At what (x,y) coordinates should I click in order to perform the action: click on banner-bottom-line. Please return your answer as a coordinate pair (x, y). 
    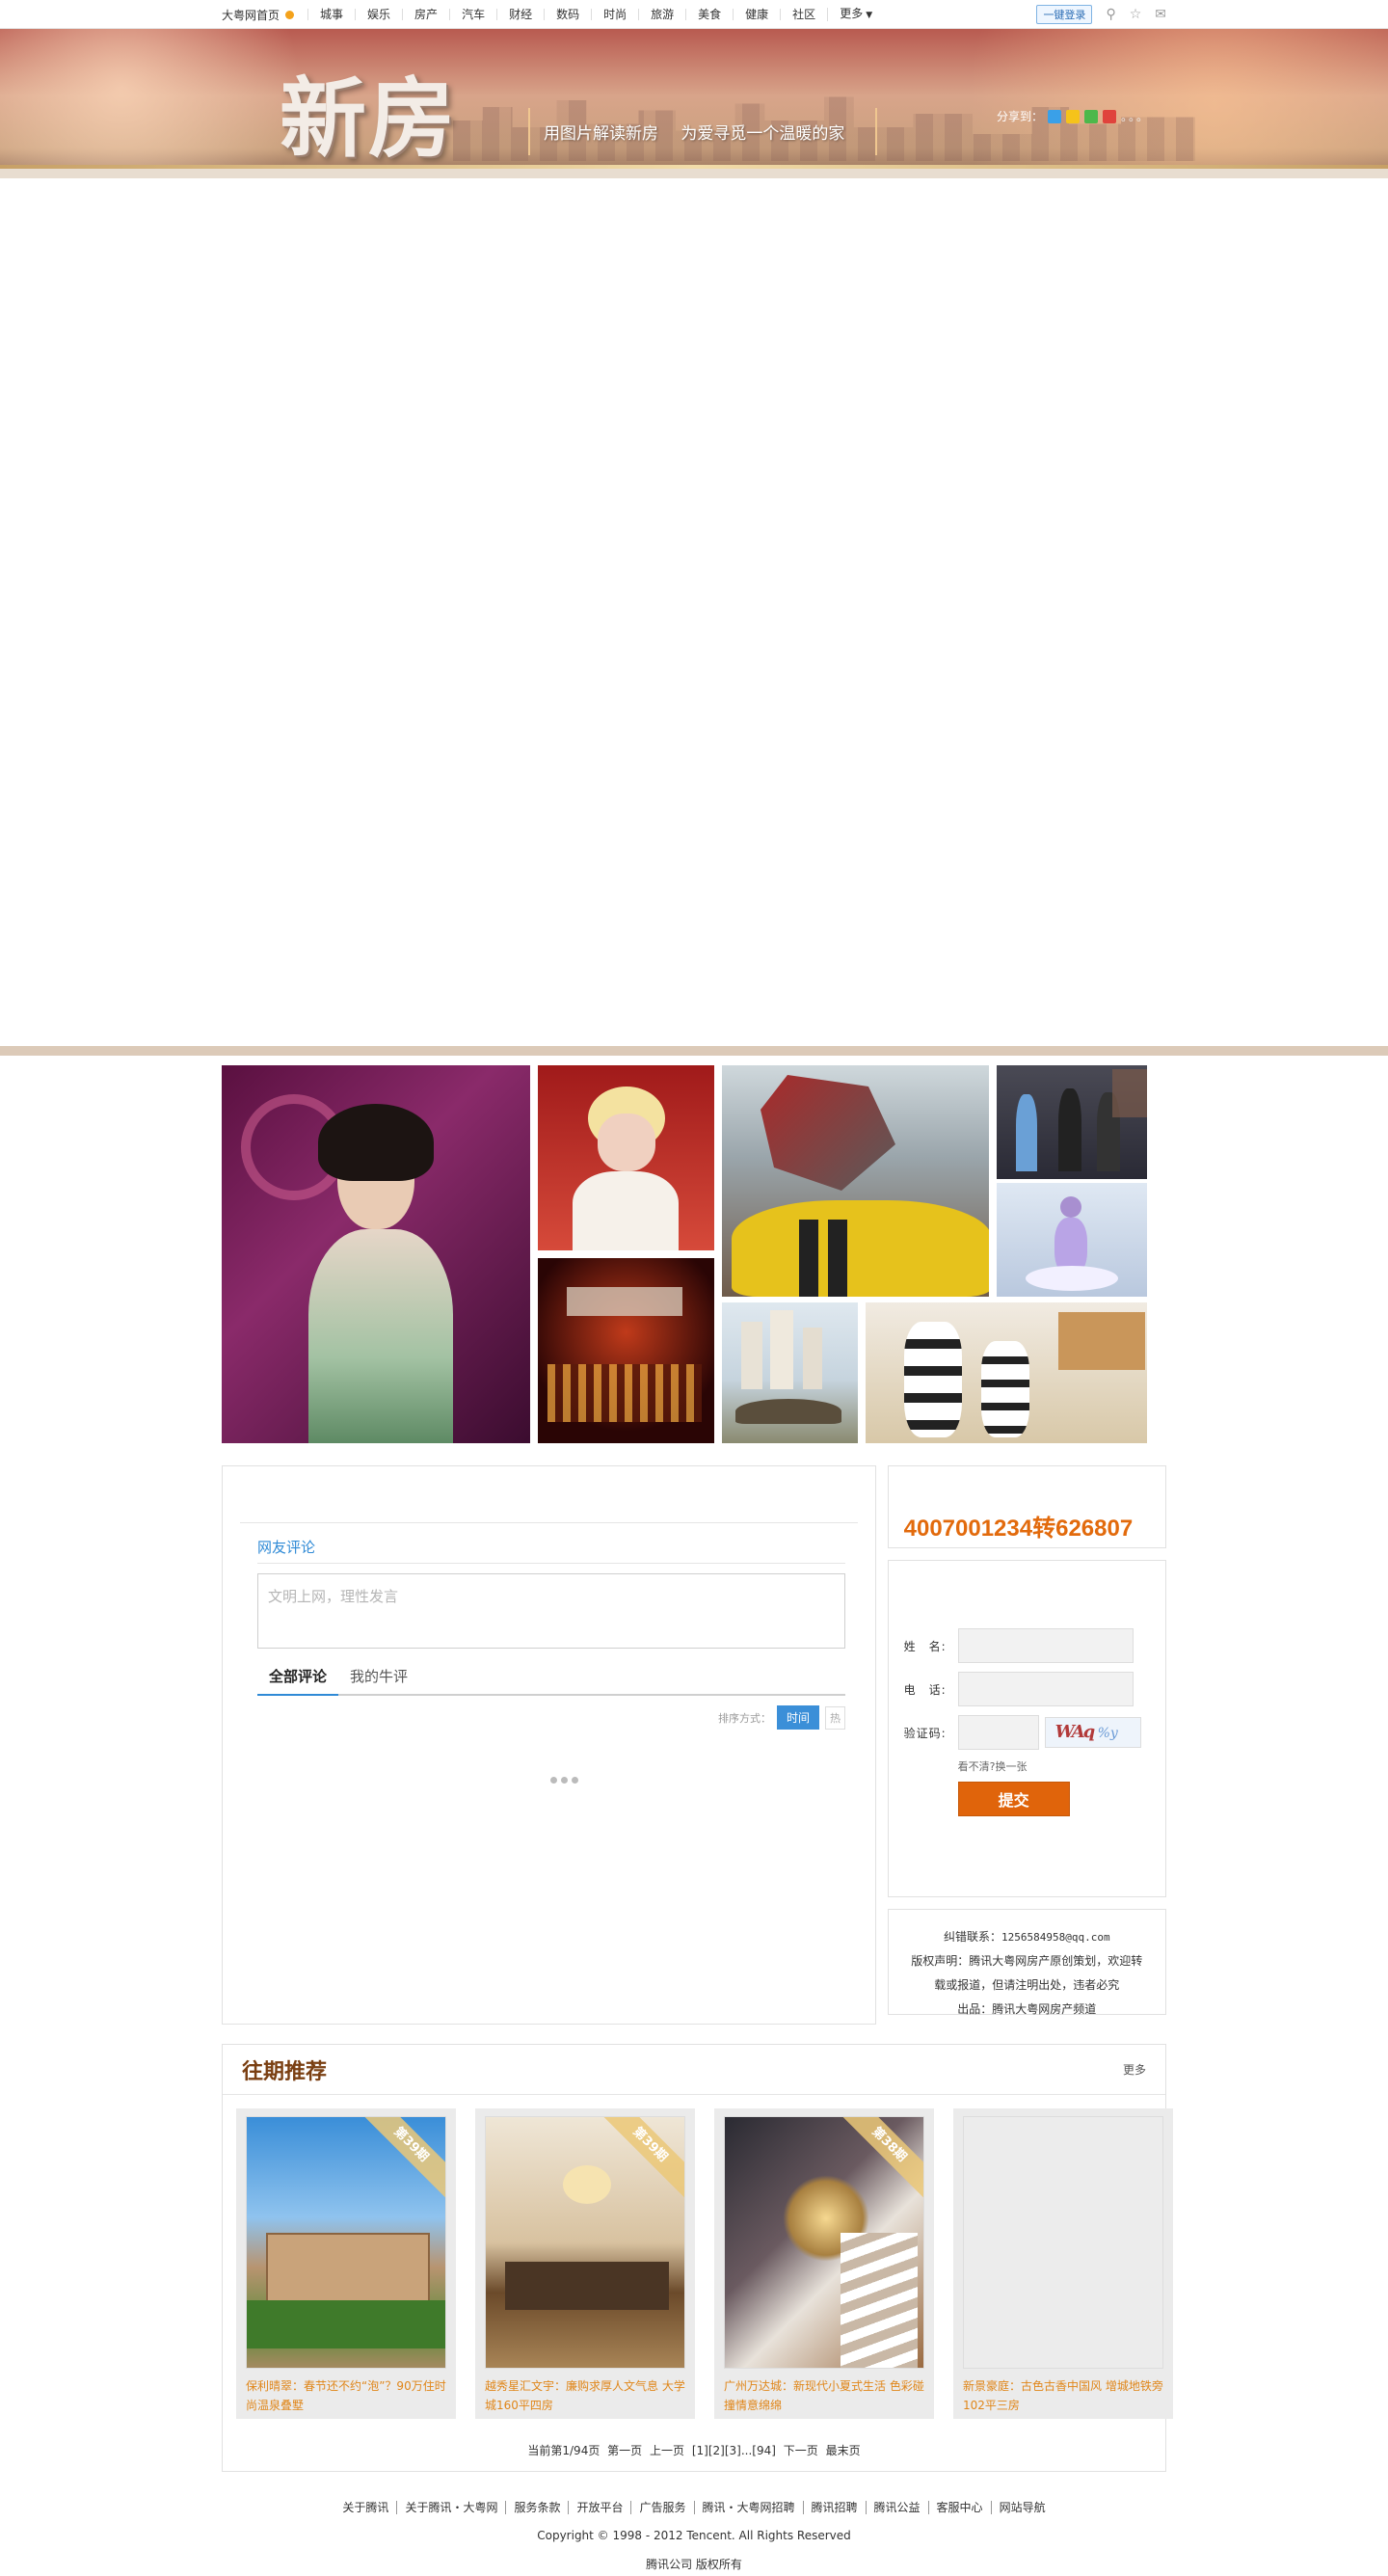
    Looking at the image, I should click on (694, 174).